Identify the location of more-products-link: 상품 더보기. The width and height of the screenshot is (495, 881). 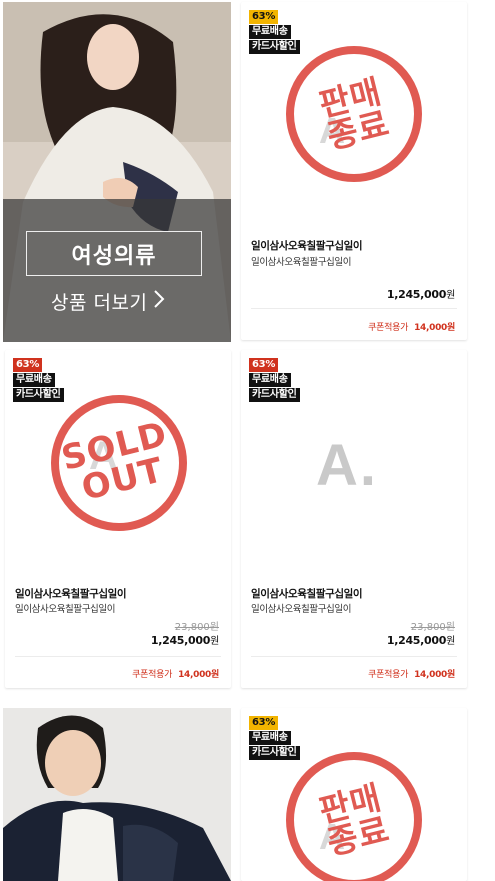
(108, 301).